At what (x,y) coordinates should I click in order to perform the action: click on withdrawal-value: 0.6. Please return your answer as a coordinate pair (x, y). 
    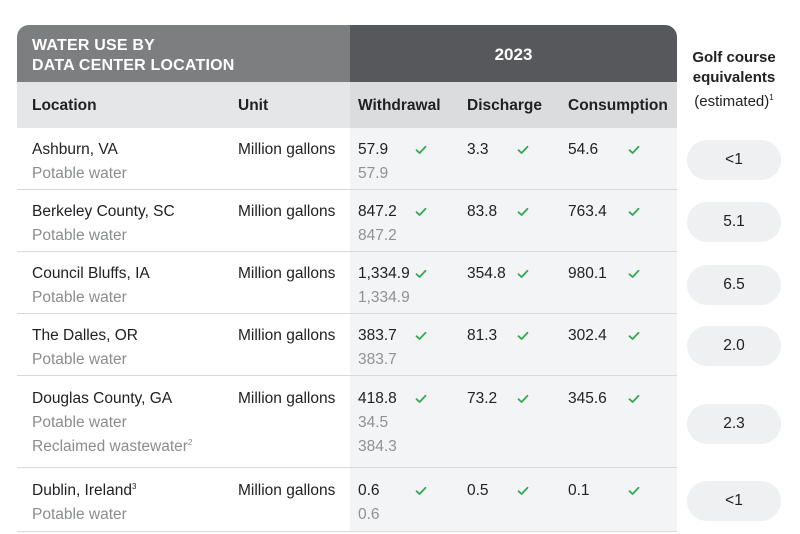
    Looking at the image, I should click on (369, 490).